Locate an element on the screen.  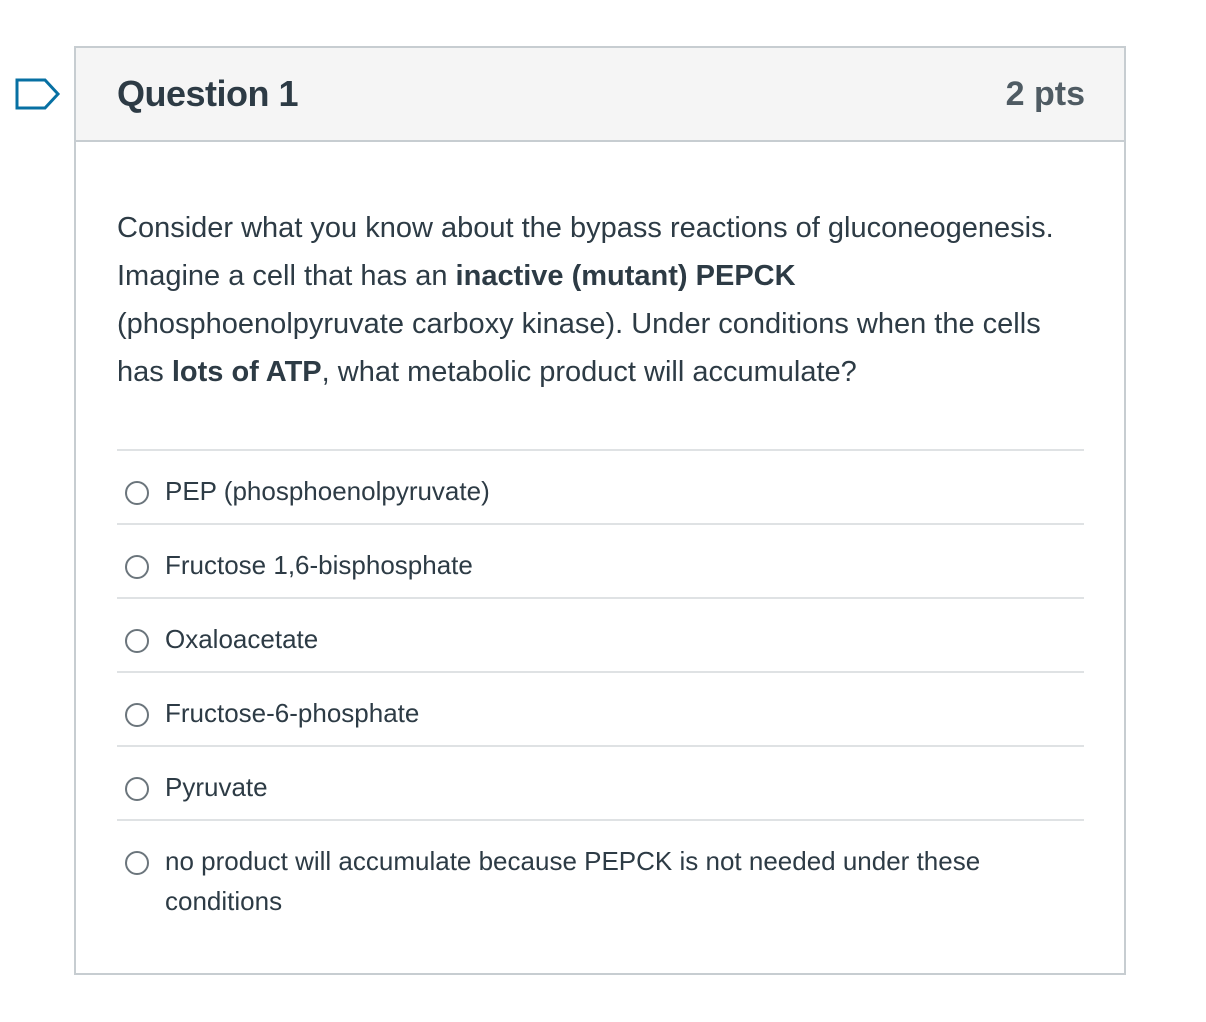
answer-option: Fructose 1,6-bisphosphate is located at coordinates (600, 562).